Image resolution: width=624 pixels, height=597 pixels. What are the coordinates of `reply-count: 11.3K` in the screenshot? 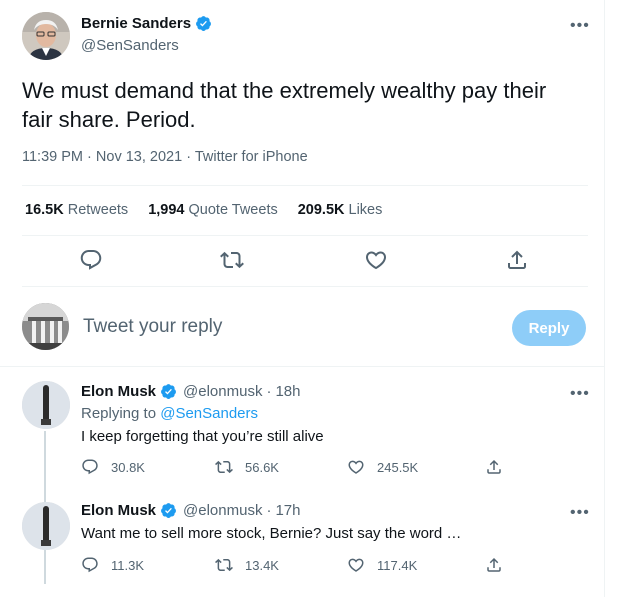 It's located at (128, 565).